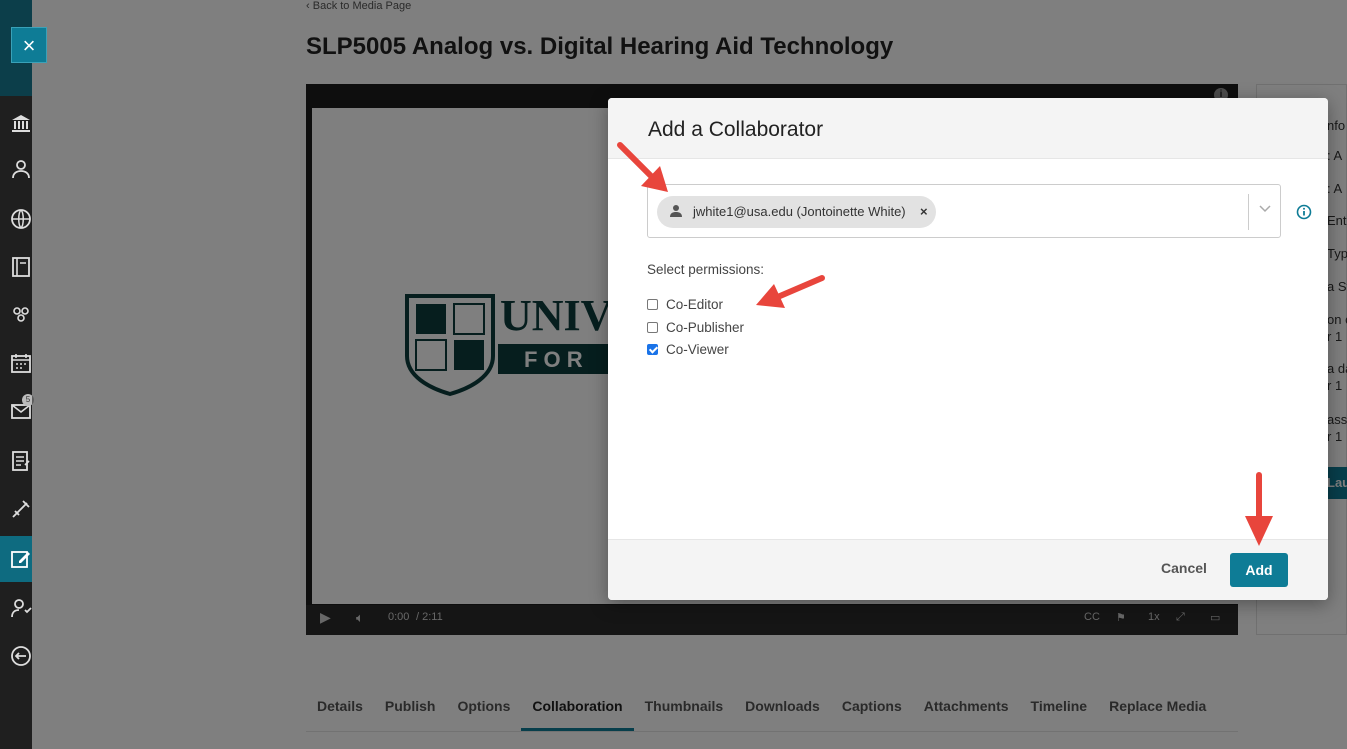 This screenshot has width=1347, height=749. I want to click on arrow-to-add-button, so click(1259, 509).